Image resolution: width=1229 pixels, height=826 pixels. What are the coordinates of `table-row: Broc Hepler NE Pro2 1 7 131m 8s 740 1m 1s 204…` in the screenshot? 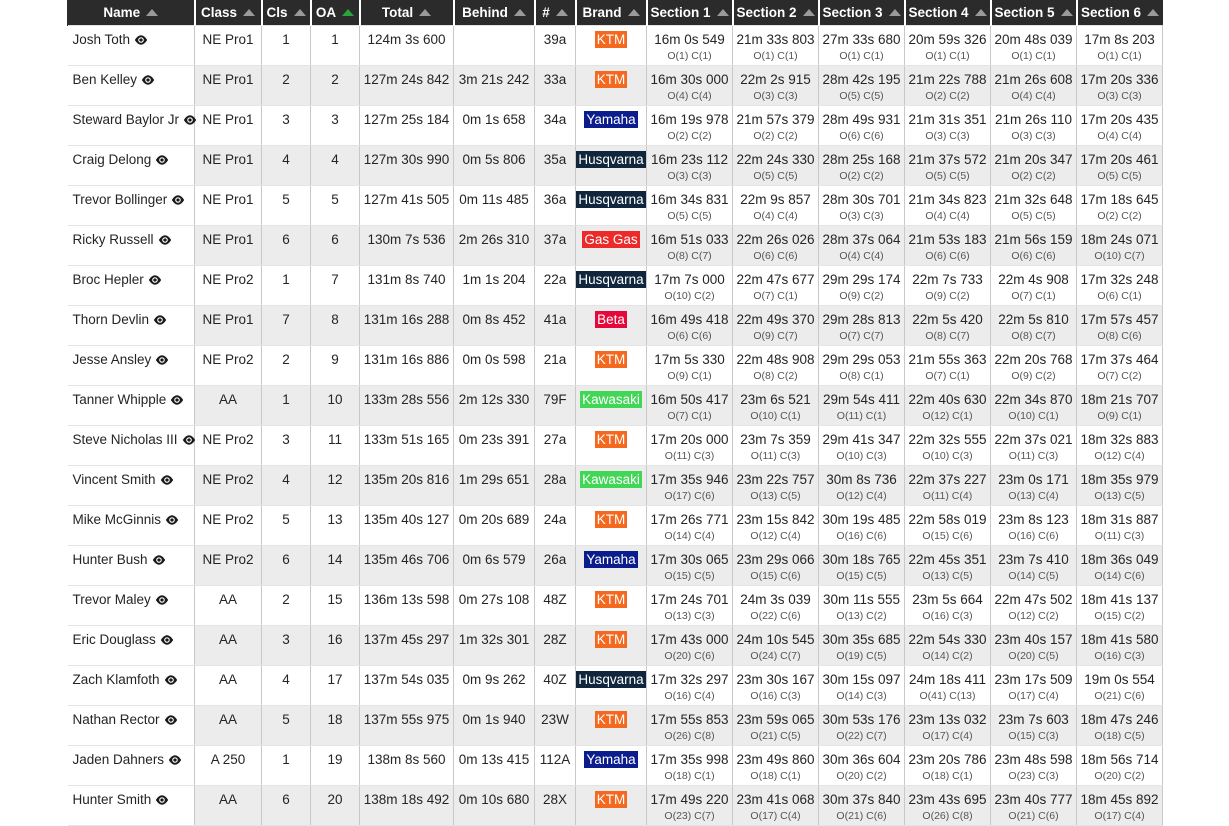 It's located at (615, 285).